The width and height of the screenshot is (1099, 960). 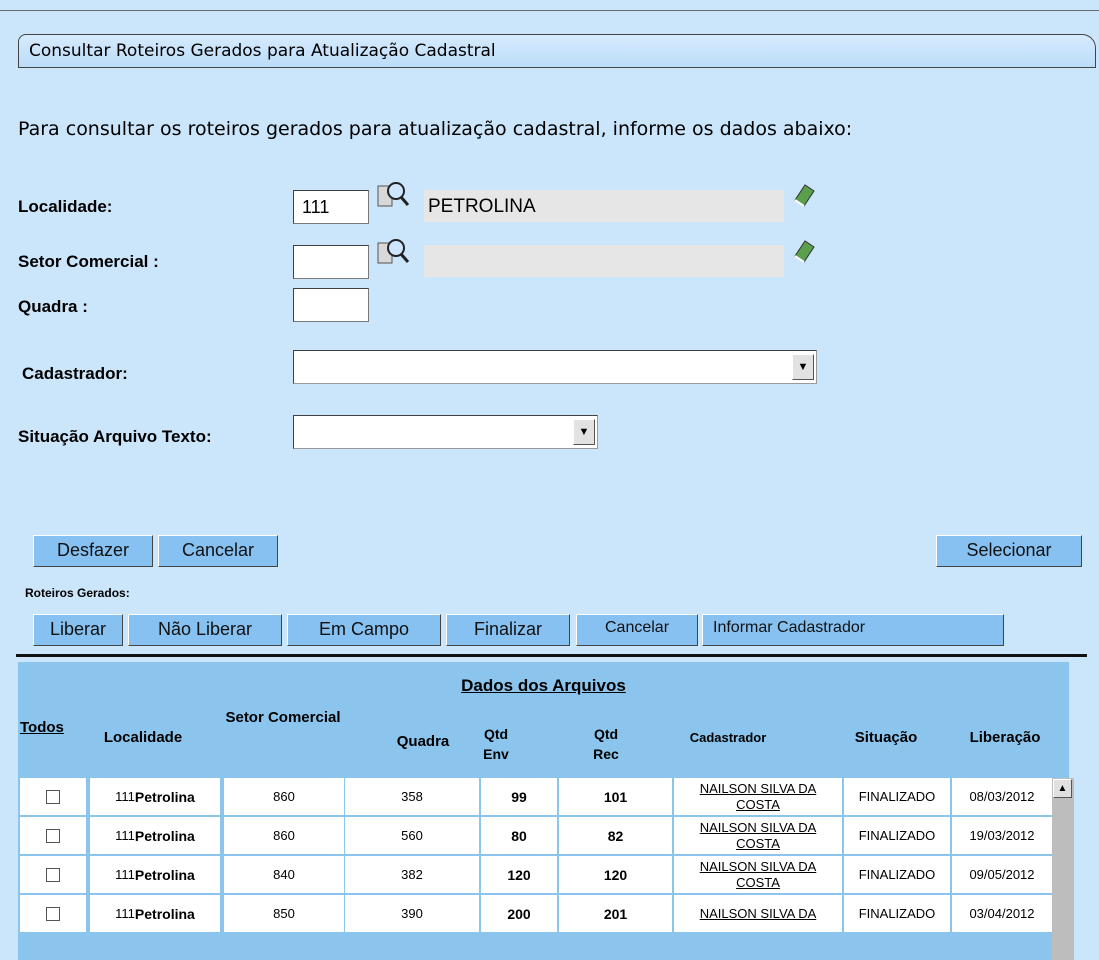 I want to click on search-localidade-icon, so click(x=393, y=195).